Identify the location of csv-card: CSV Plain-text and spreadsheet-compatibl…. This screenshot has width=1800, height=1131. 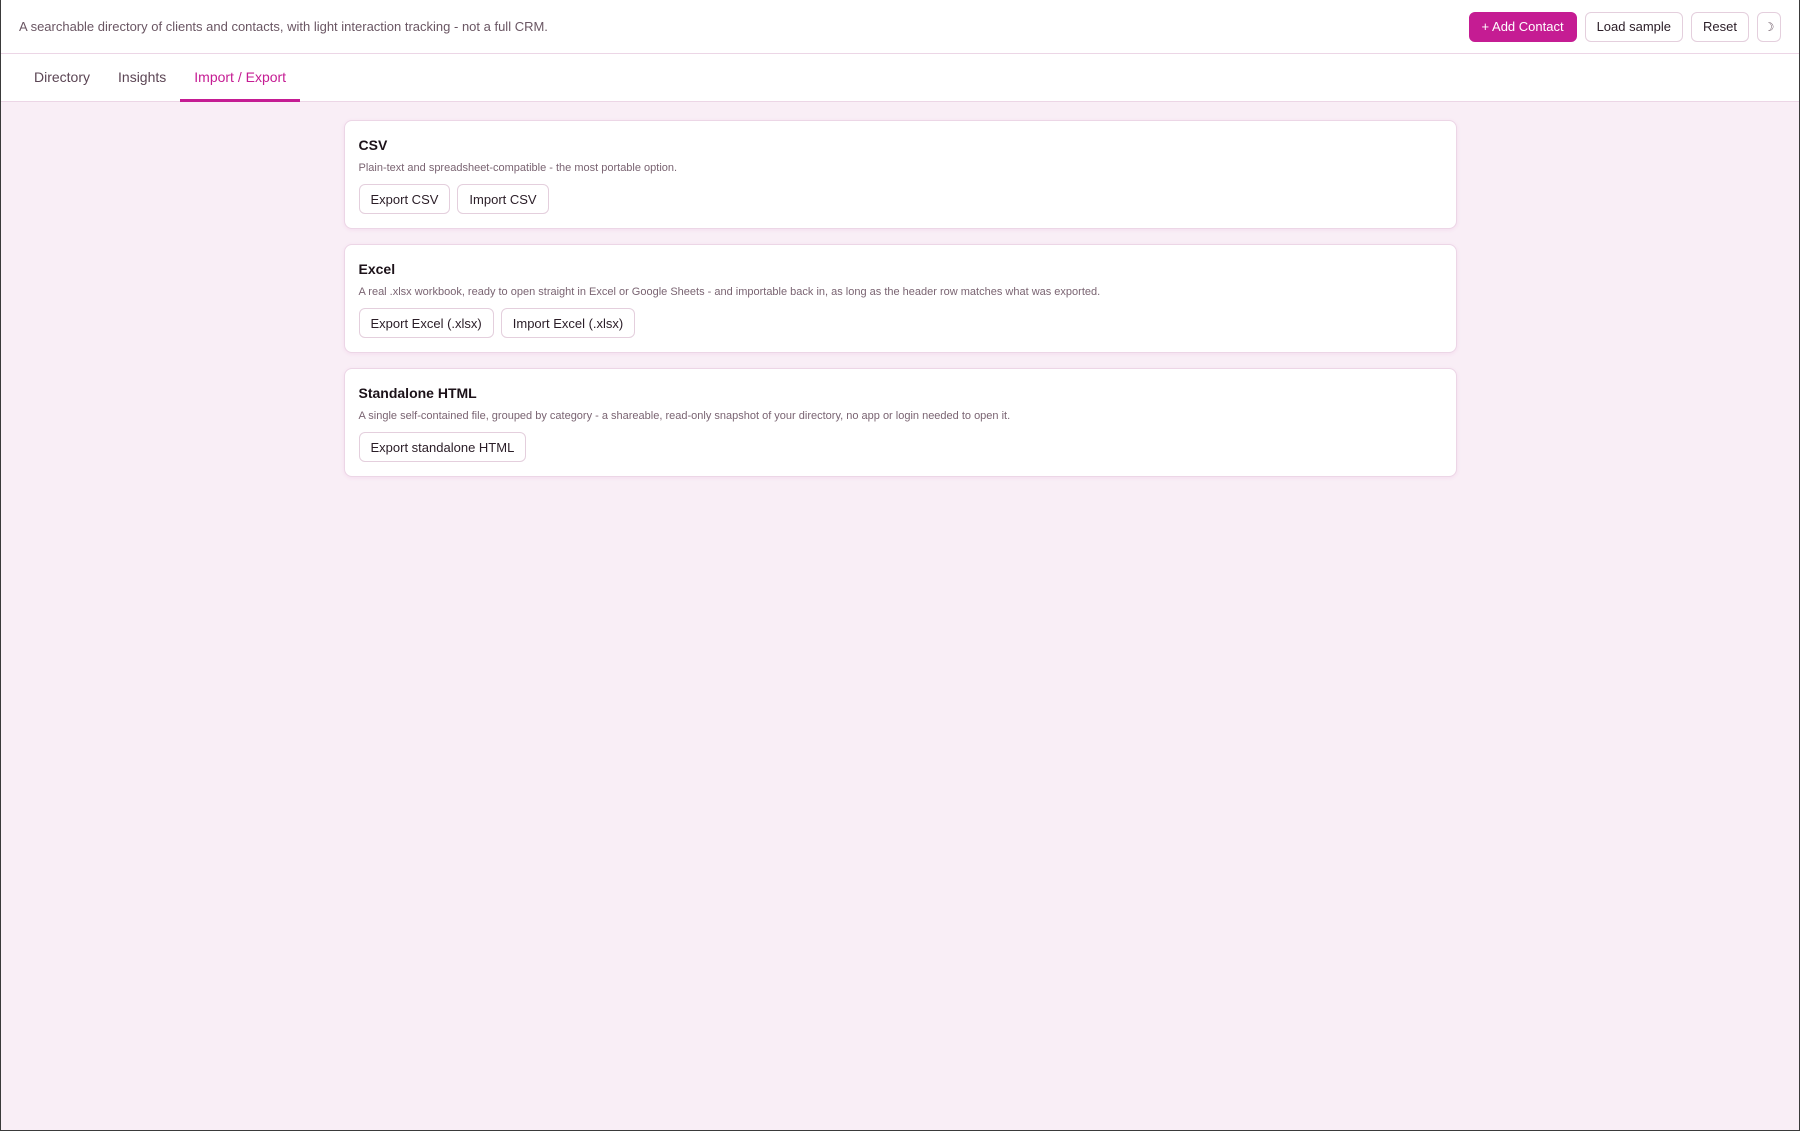
(900, 174).